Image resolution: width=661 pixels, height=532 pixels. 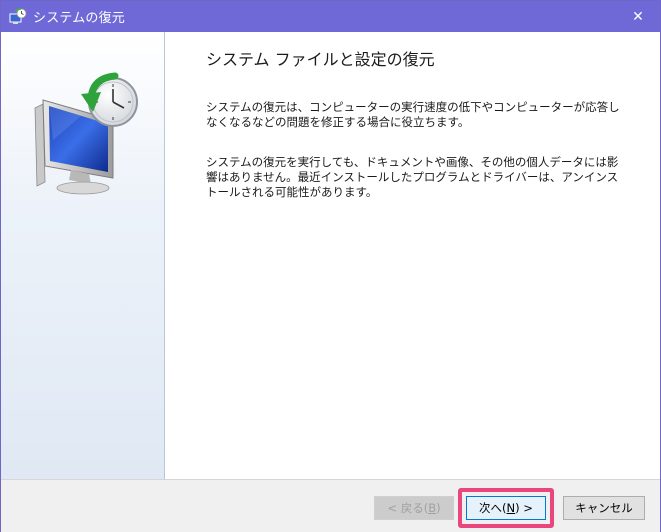 What do you see at coordinates (511, 508) in the screenshot?
I see `next-accesskey: N` at bounding box center [511, 508].